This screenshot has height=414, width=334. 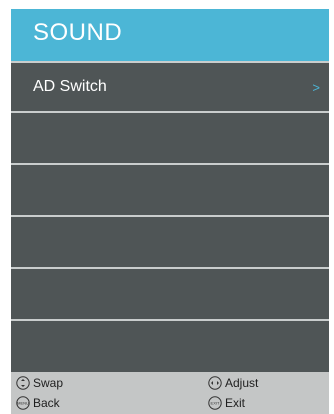 I want to click on exit-key-icon: EXIT, so click(x=215, y=403).